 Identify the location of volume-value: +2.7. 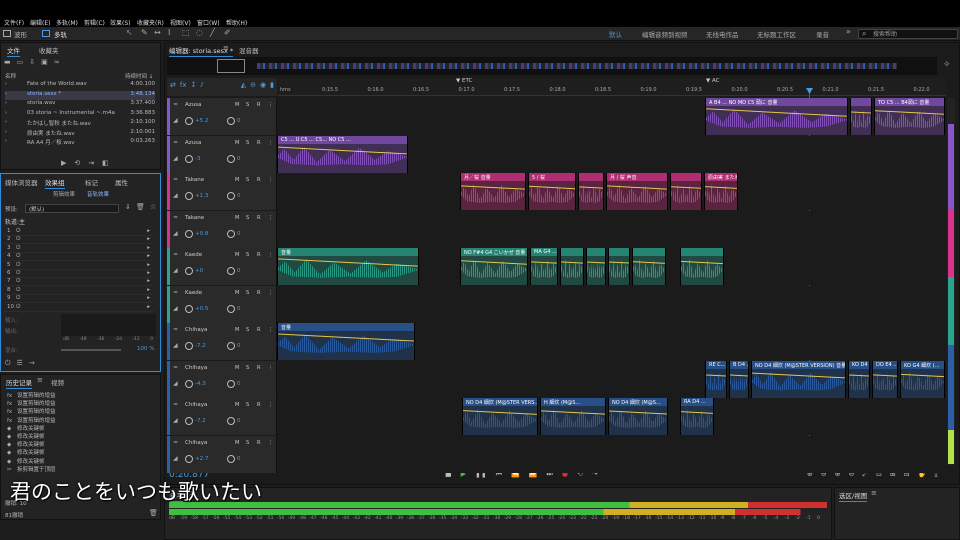
(201, 459).